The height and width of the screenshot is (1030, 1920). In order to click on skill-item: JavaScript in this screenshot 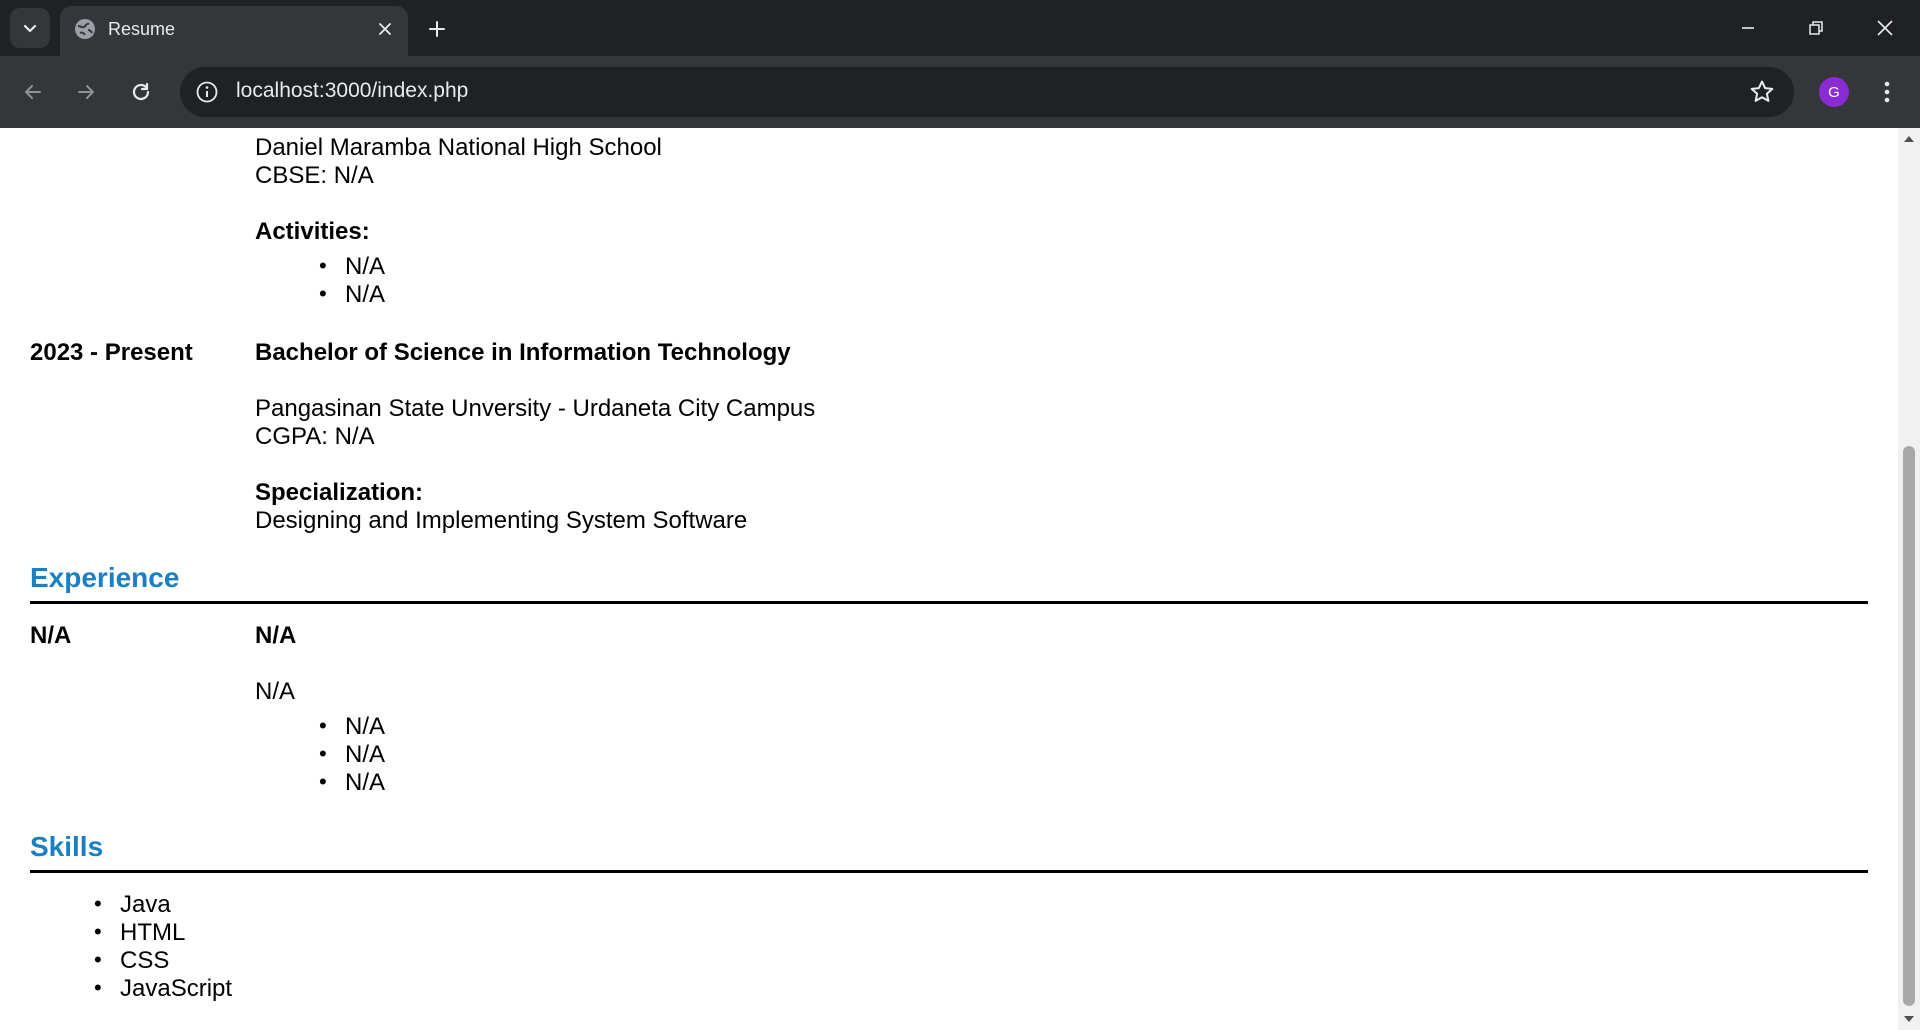, I will do `click(163, 989)`.